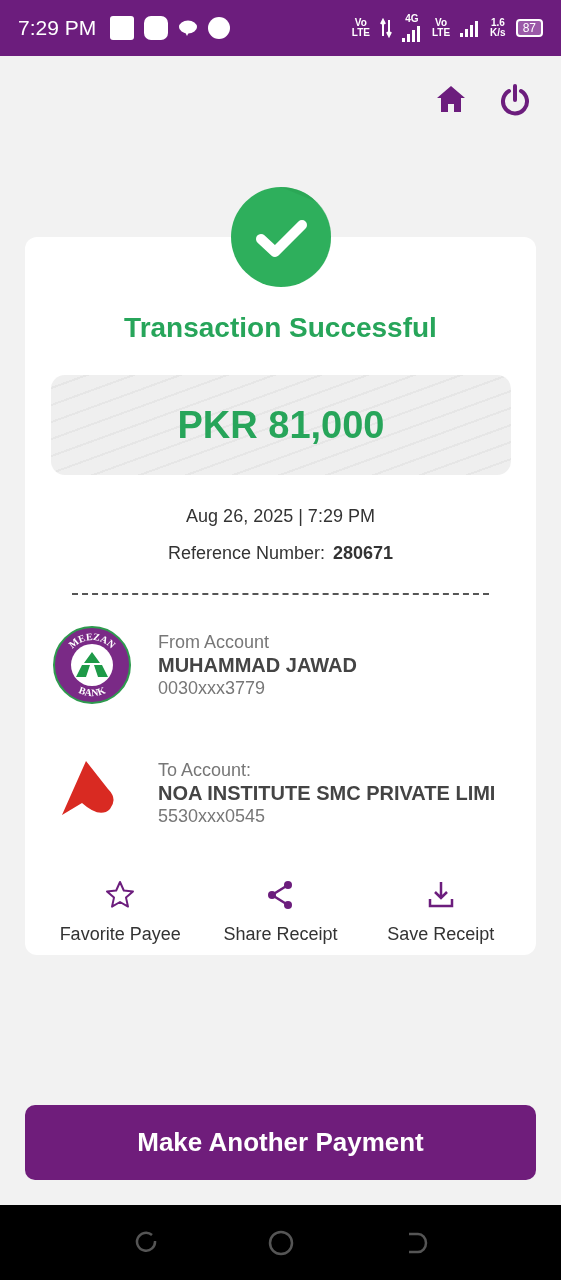  I want to click on star-icon, so click(120, 895).